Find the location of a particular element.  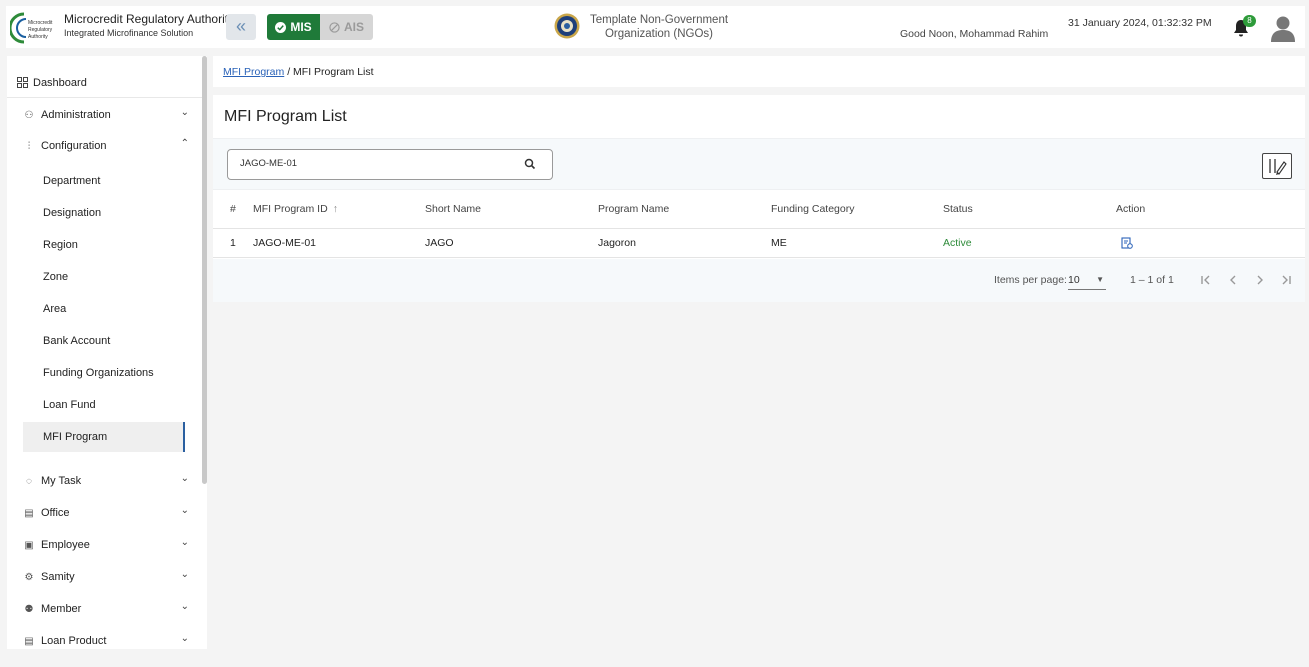

mis-label: MIS is located at coordinates (301, 27).